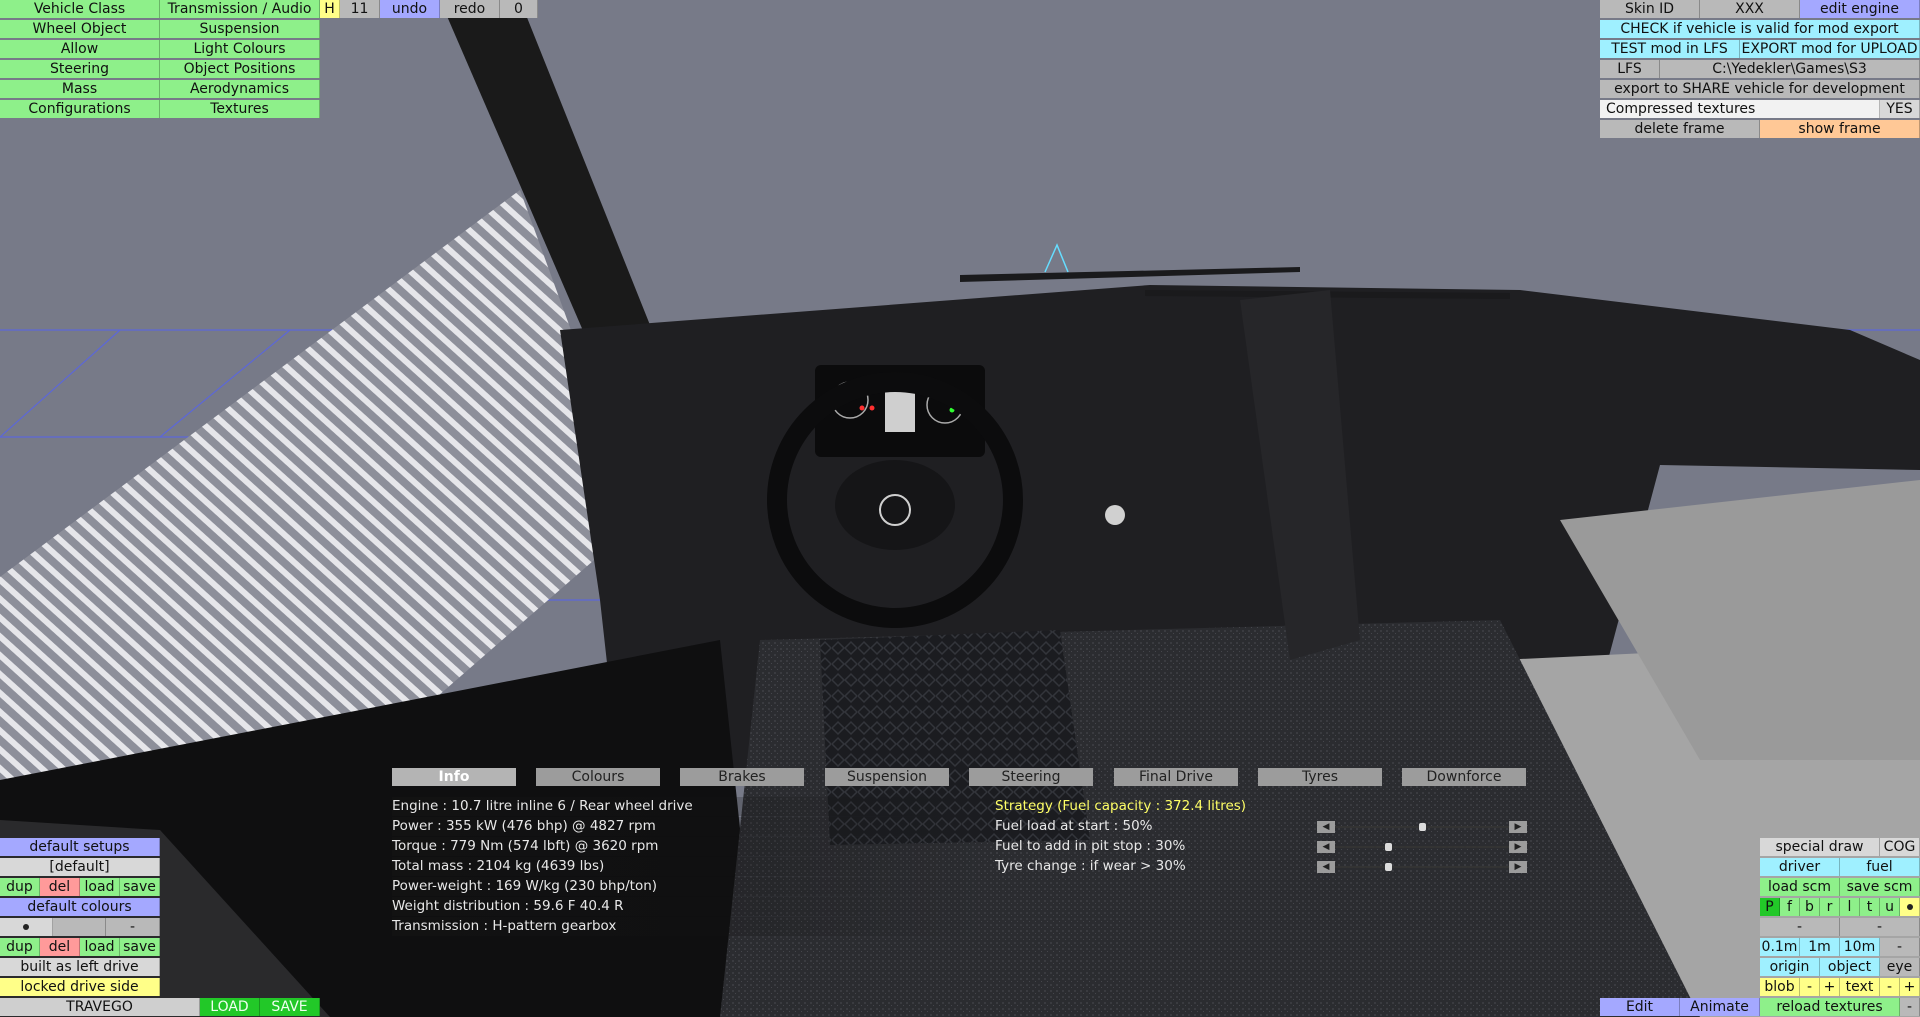 This screenshot has height=1017, width=1920. I want to click on colour-minus-button: -, so click(133, 927).